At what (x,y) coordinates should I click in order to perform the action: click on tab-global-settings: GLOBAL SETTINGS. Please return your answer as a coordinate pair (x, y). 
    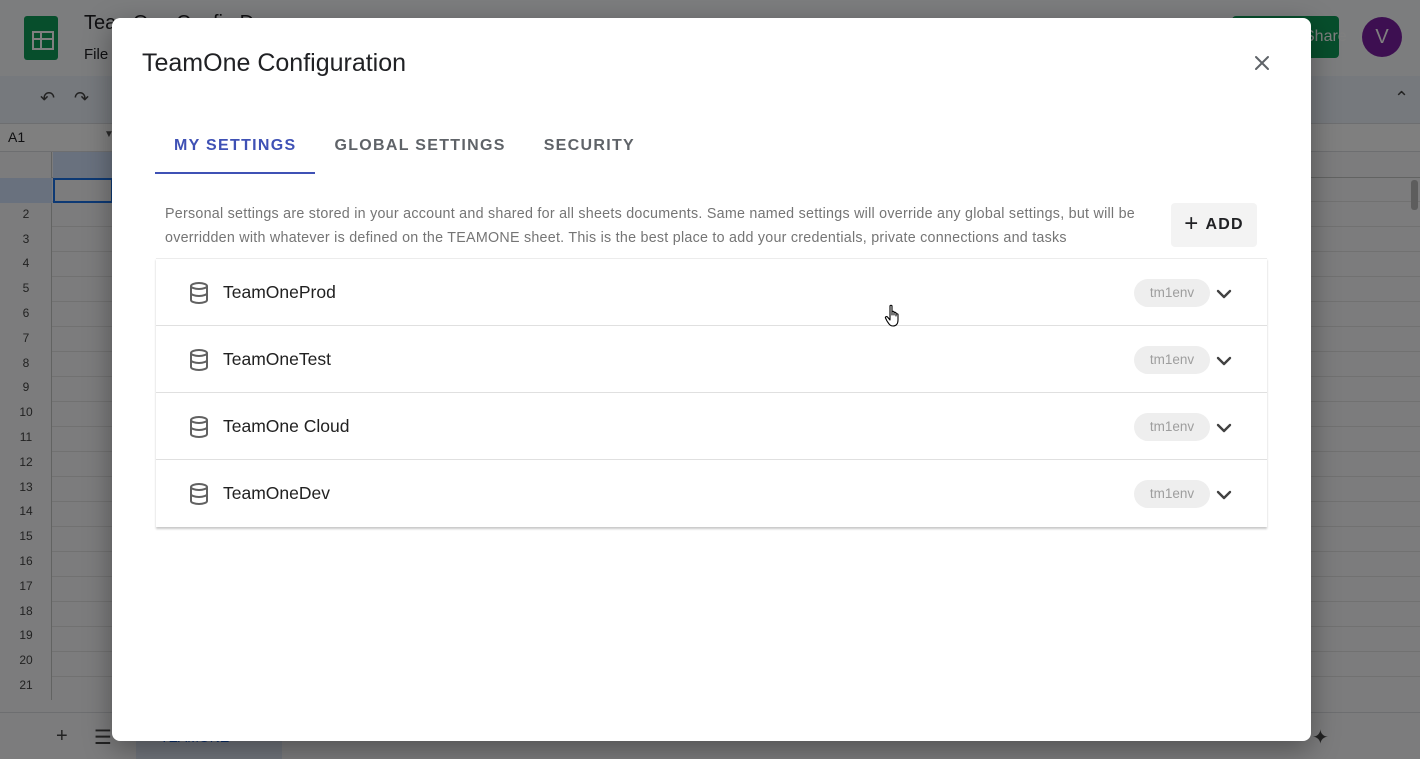
    Looking at the image, I should click on (419, 152).